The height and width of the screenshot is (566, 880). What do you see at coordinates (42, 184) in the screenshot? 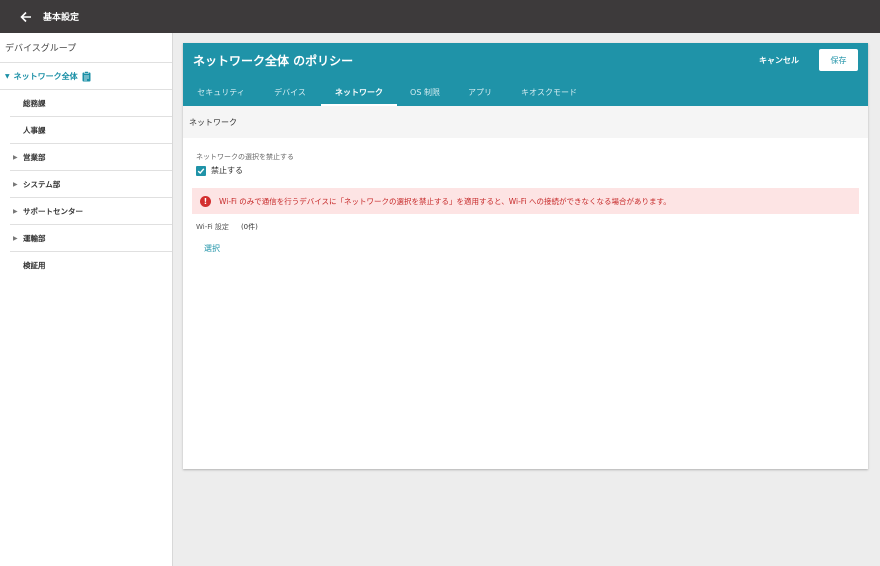
I see `sidebar-item-label: システム部` at bounding box center [42, 184].